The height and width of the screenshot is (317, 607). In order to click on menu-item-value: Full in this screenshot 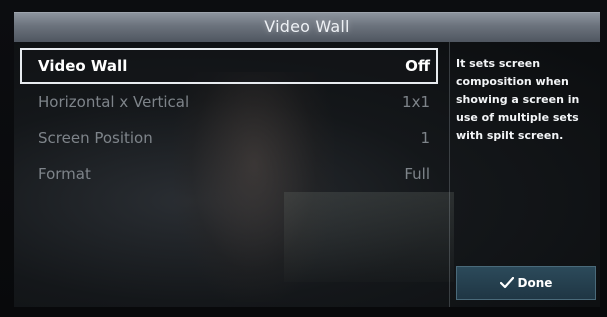, I will do `click(417, 174)`.